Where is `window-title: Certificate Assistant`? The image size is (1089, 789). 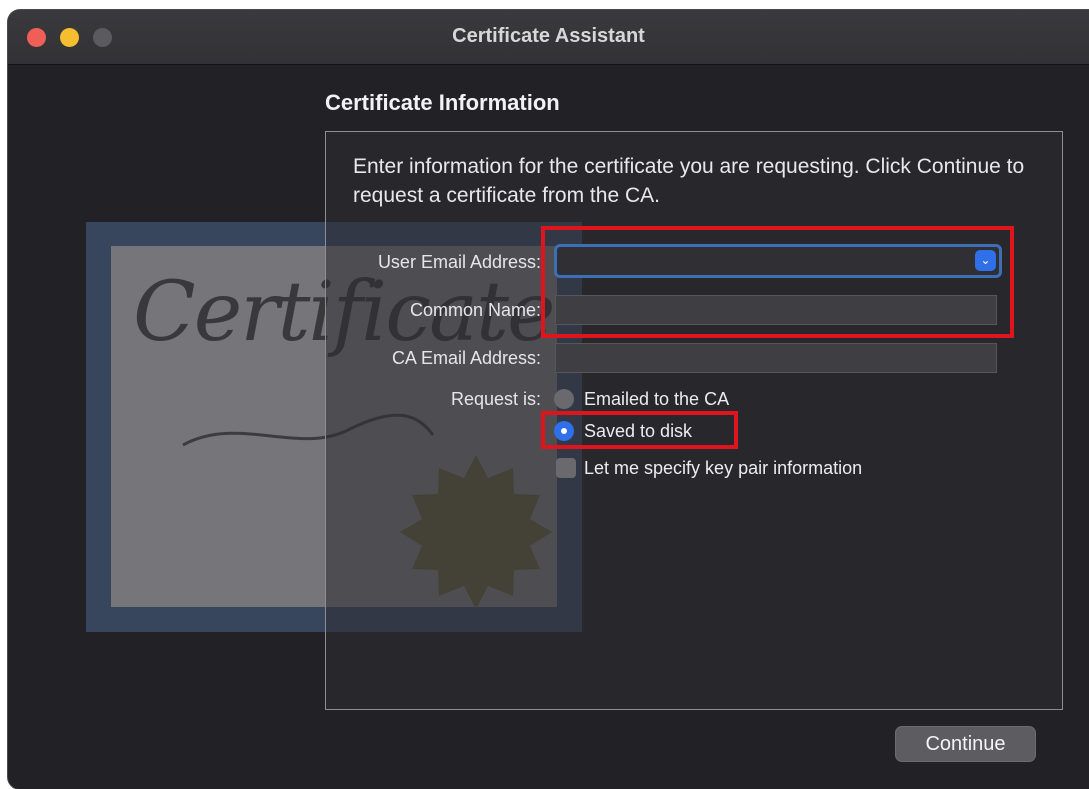
window-title: Certificate Assistant is located at coordinates (548, 36).